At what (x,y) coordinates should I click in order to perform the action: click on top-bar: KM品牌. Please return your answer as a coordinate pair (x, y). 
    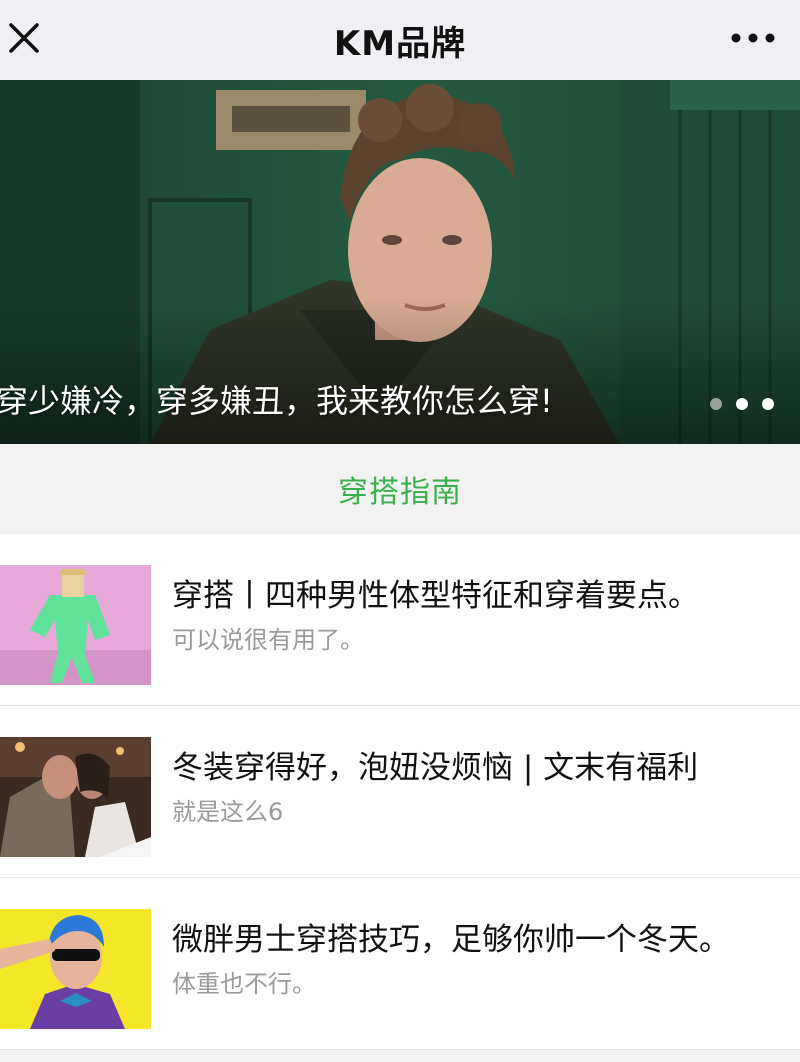
    Looking at the image, I should click on (400, 40).